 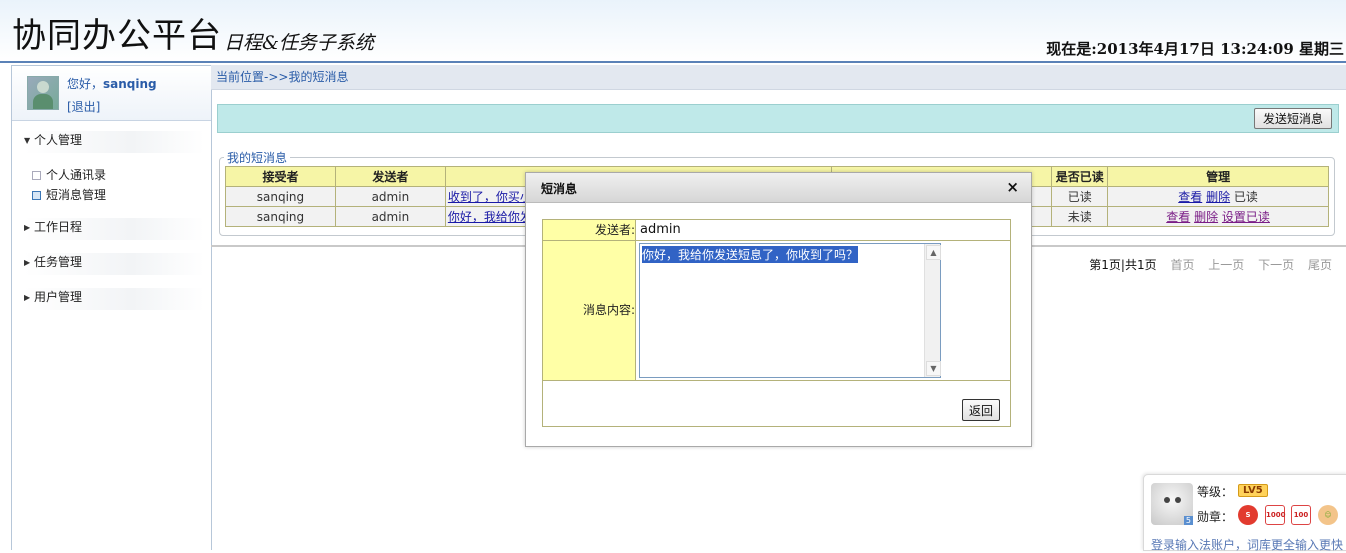 What do you see at coordinates (660, 229) in the screenshot?
I see `sender-value: admin` at bounding box center [660, 229].